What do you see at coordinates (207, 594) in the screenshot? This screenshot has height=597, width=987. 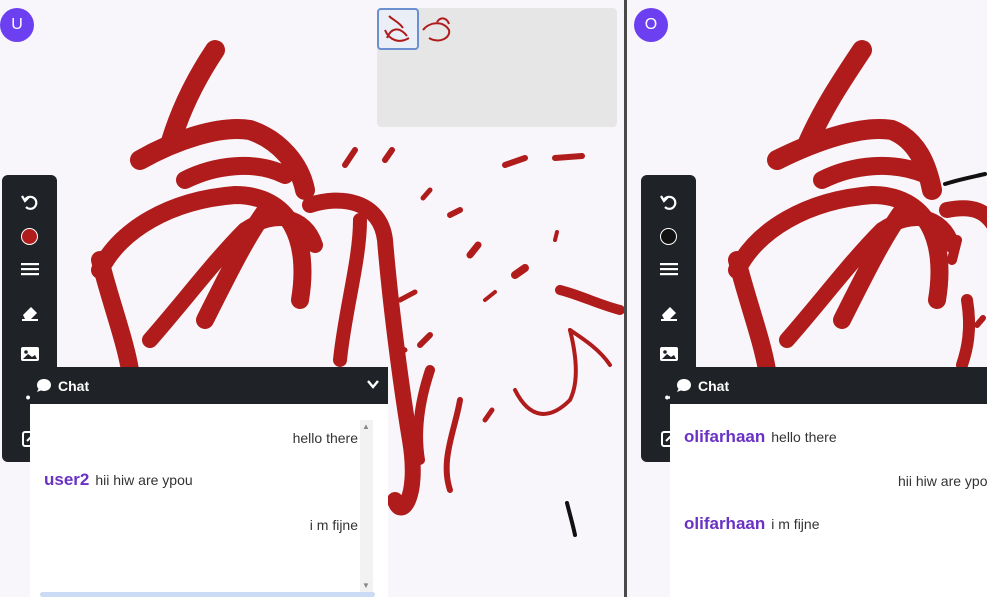 I see `chat-input` at bounding box center [207, 594].